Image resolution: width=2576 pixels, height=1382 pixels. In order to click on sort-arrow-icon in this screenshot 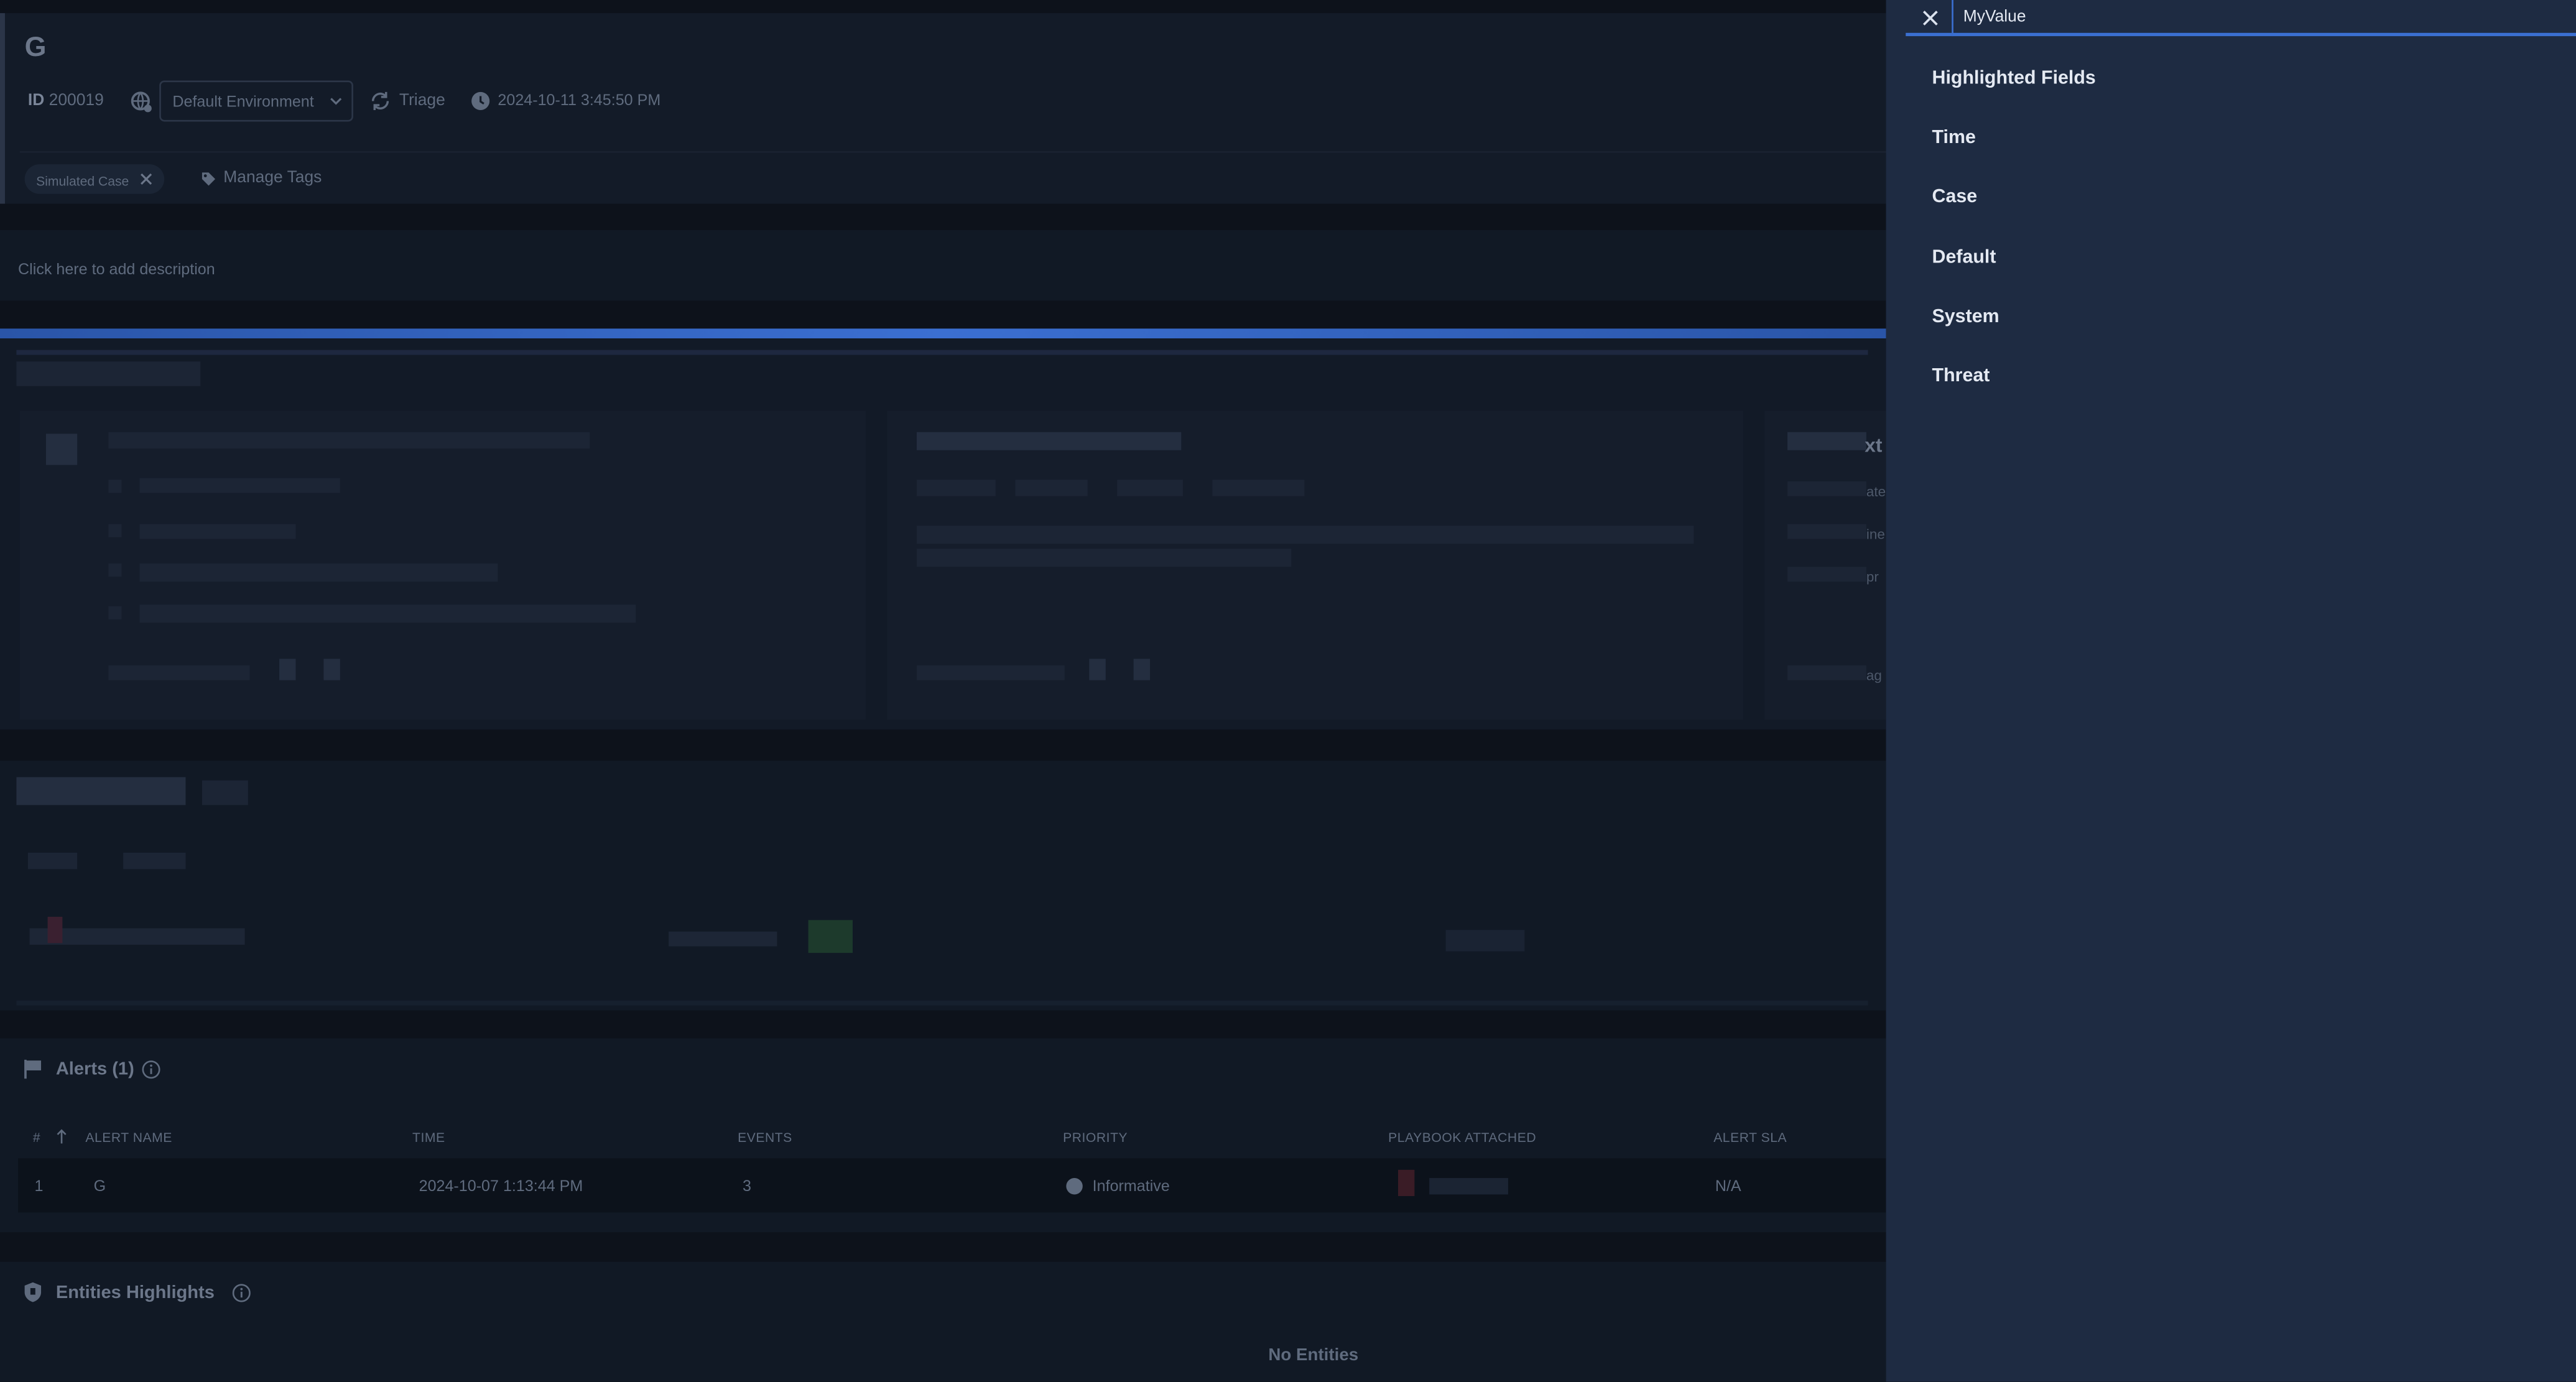, I will do `click(62, 1137)`.